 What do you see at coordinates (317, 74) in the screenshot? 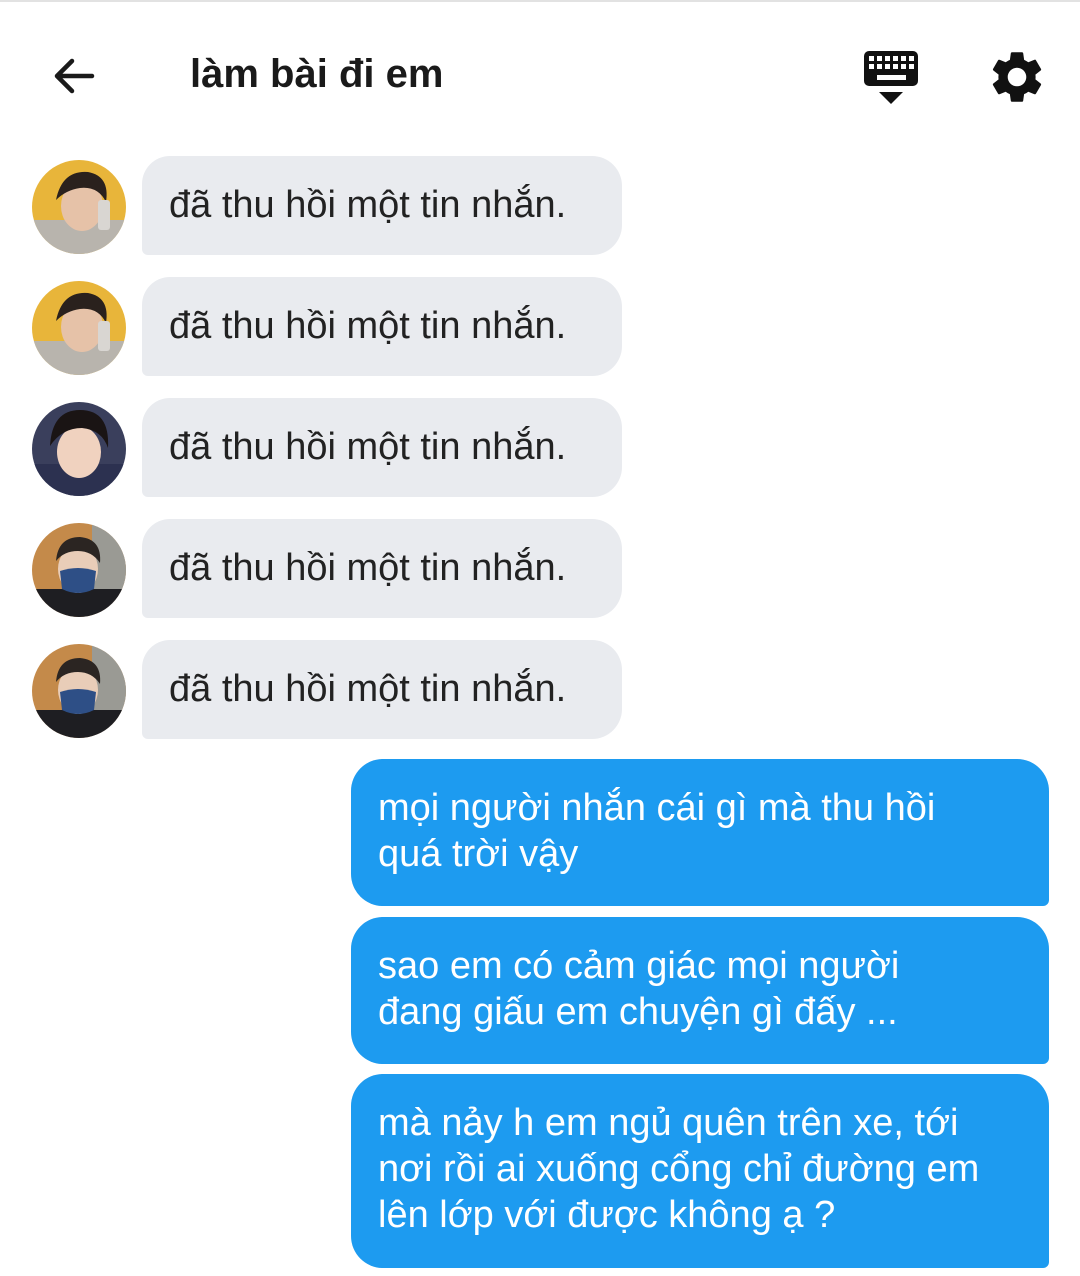
I see `conversation-title: làm bài đi em` at bounding box center [317, 74].